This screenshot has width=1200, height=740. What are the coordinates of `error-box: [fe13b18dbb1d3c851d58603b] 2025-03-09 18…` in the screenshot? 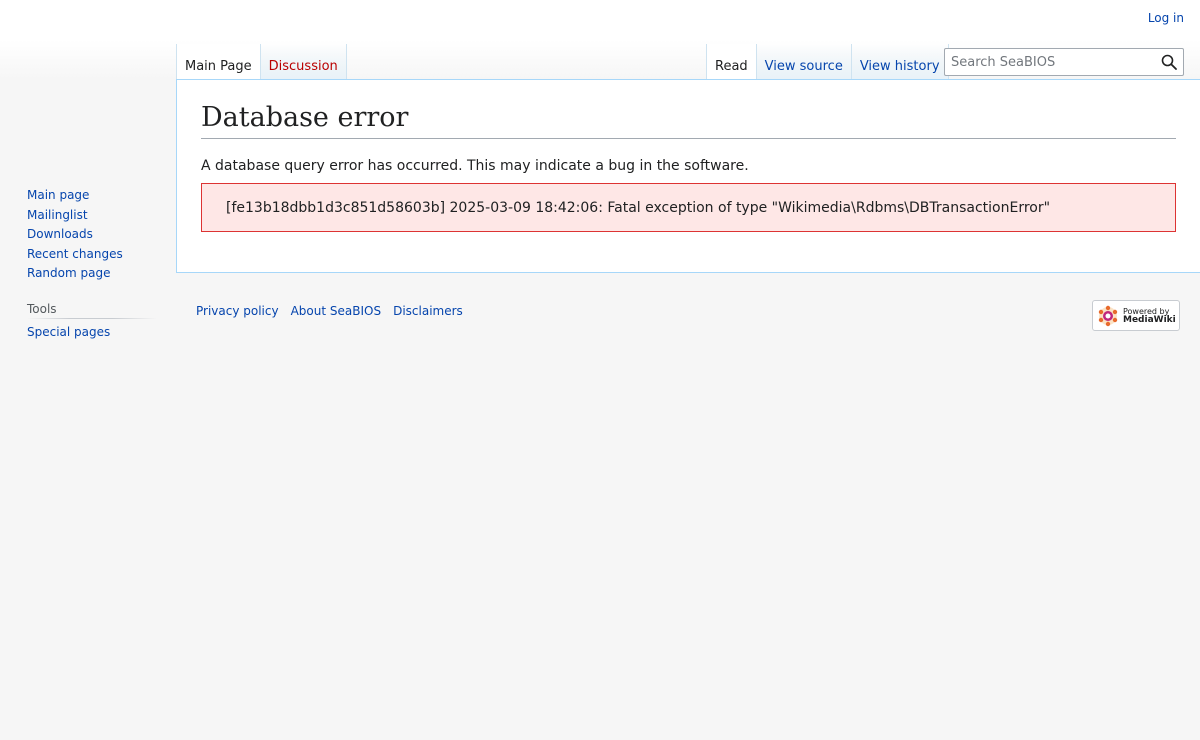 It's located at (688, 207).